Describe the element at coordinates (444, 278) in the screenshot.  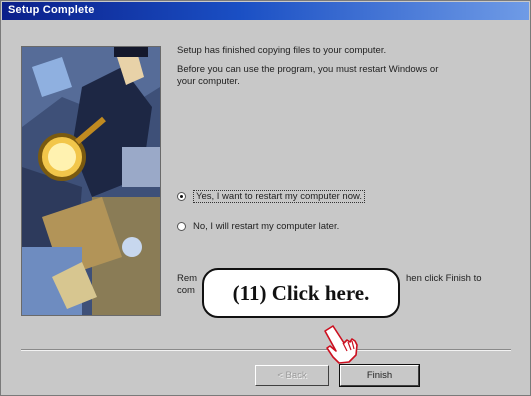
I see `instruction-fragment-right-1: hen click Finish to` at that location.